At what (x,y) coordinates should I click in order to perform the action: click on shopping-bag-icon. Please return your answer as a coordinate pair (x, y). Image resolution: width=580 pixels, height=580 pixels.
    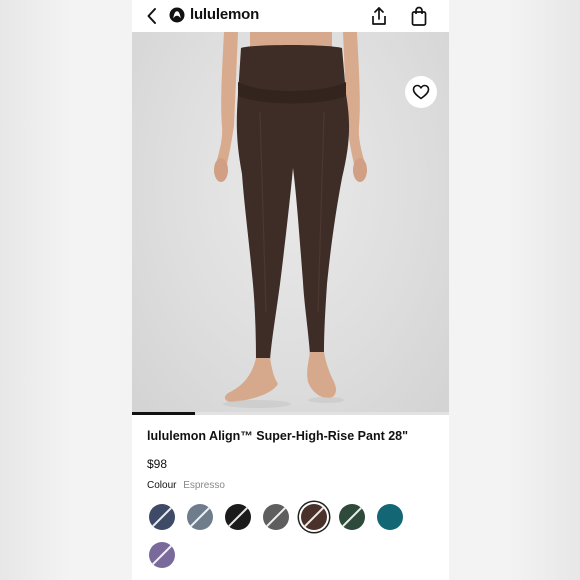
    Looking at the image, I should click on (419, 16).